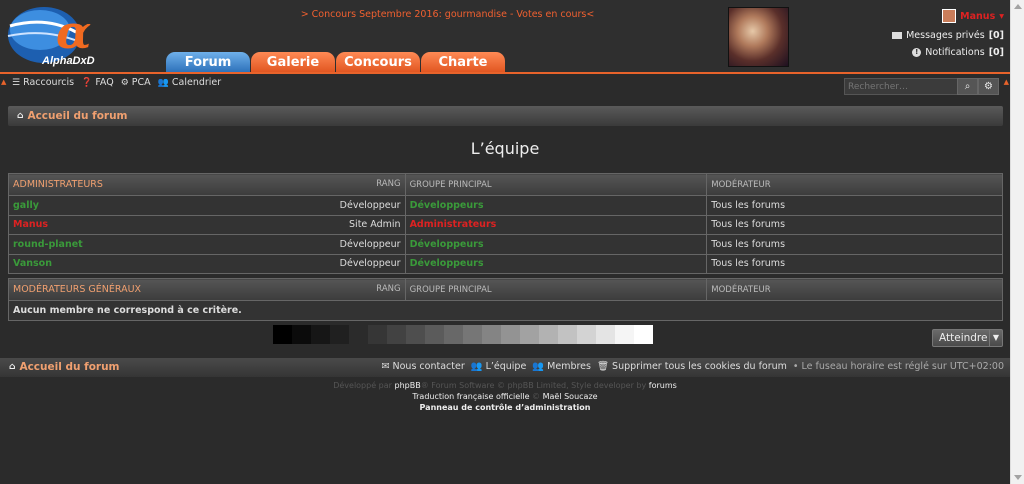 The width and height of the screenshot is (1024, 484). Describe the element at coordinates (190, 82) in the screenshot. I see `nav-item-calendrier: 👥 Calendrier` at that location.